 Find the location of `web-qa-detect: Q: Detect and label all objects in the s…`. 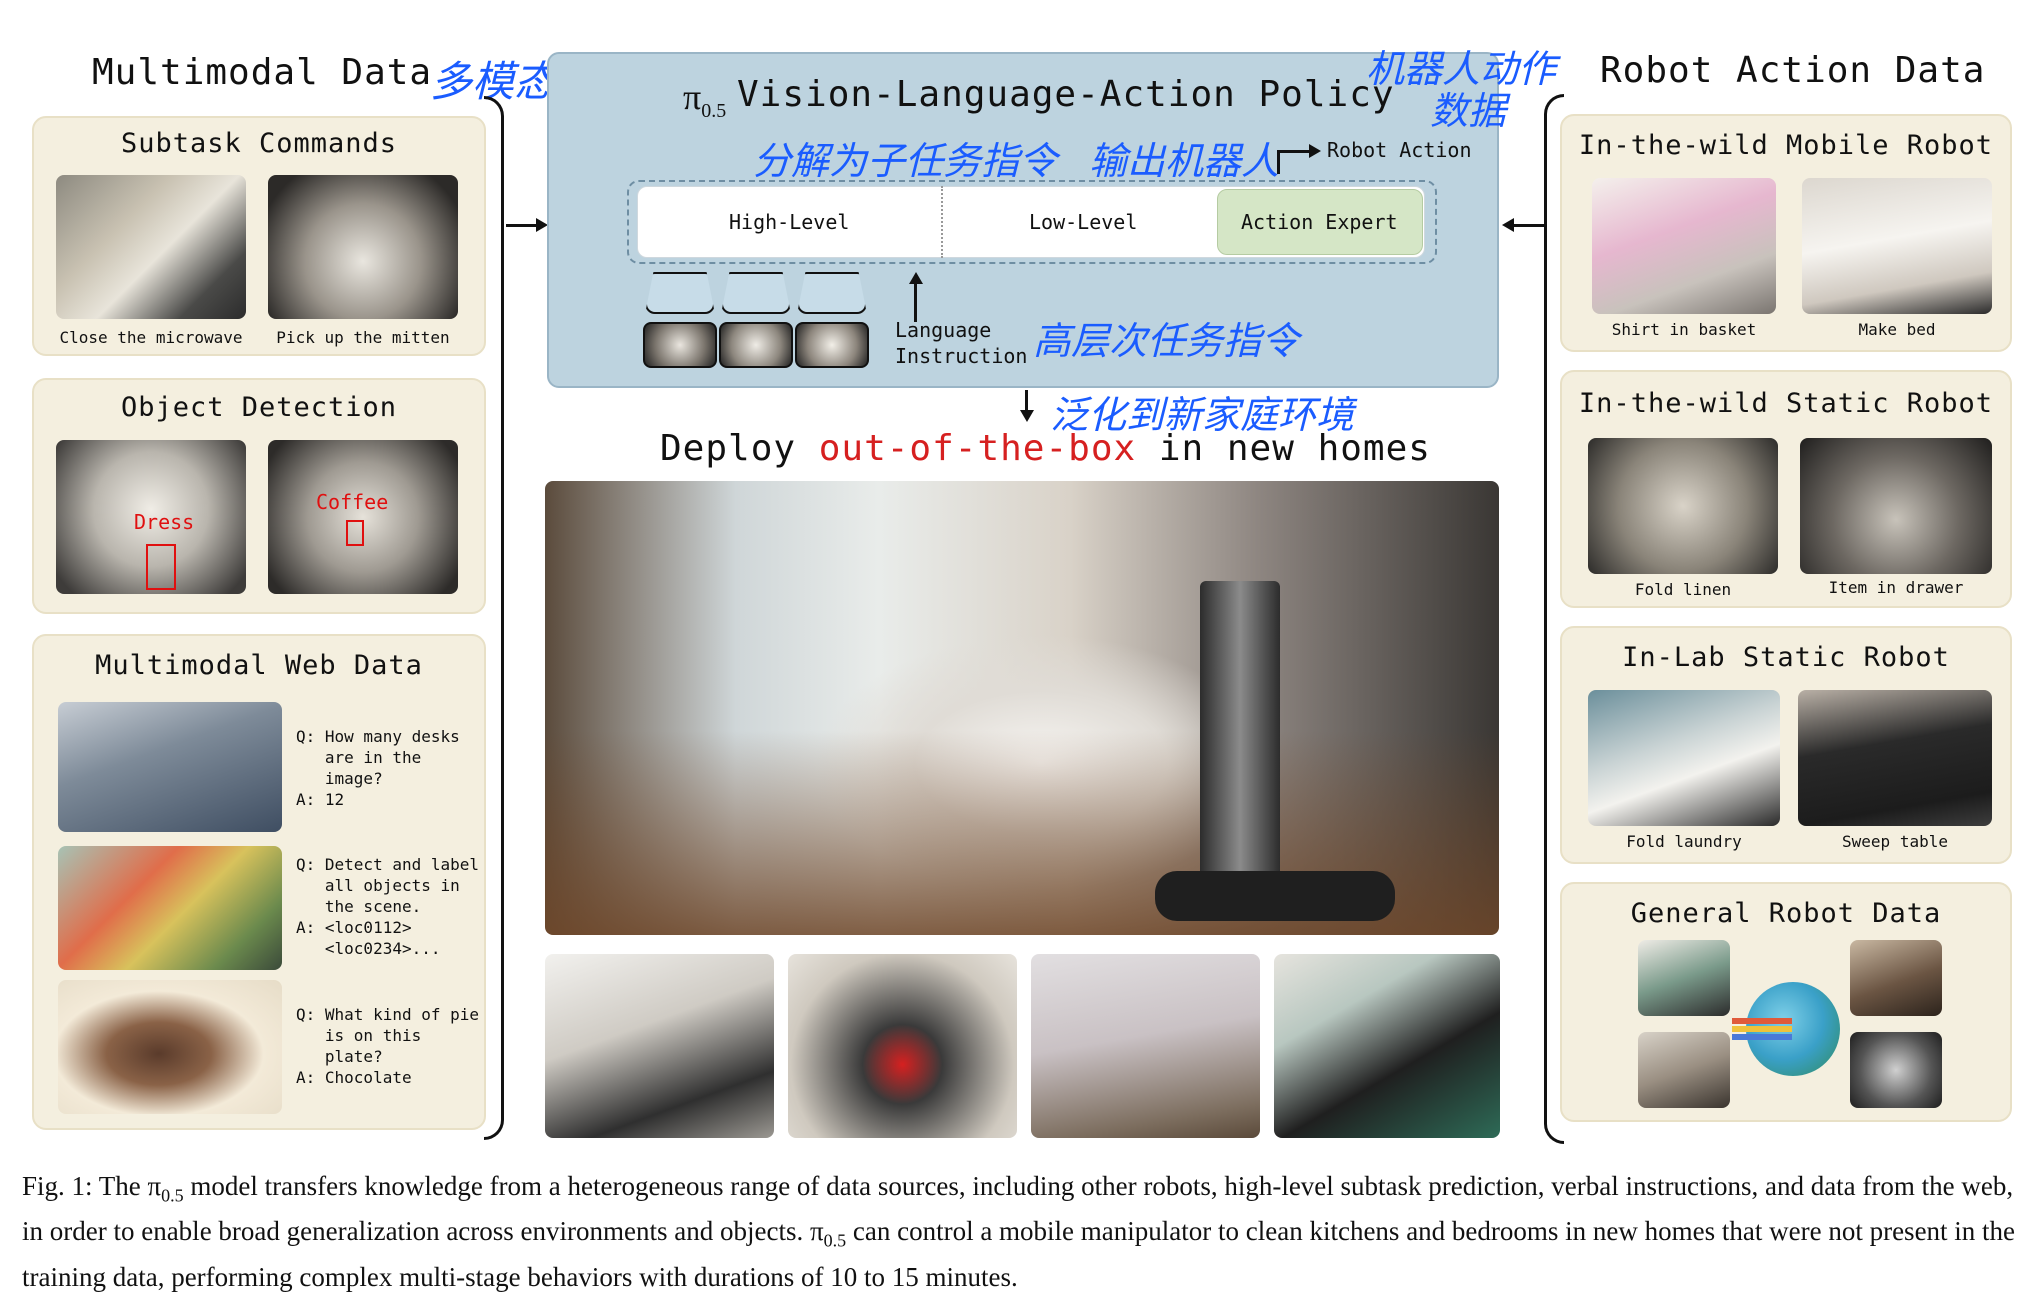

web-qa-detect: Q: Detect and label all objects in the s… is located at coordinates (388, 906).